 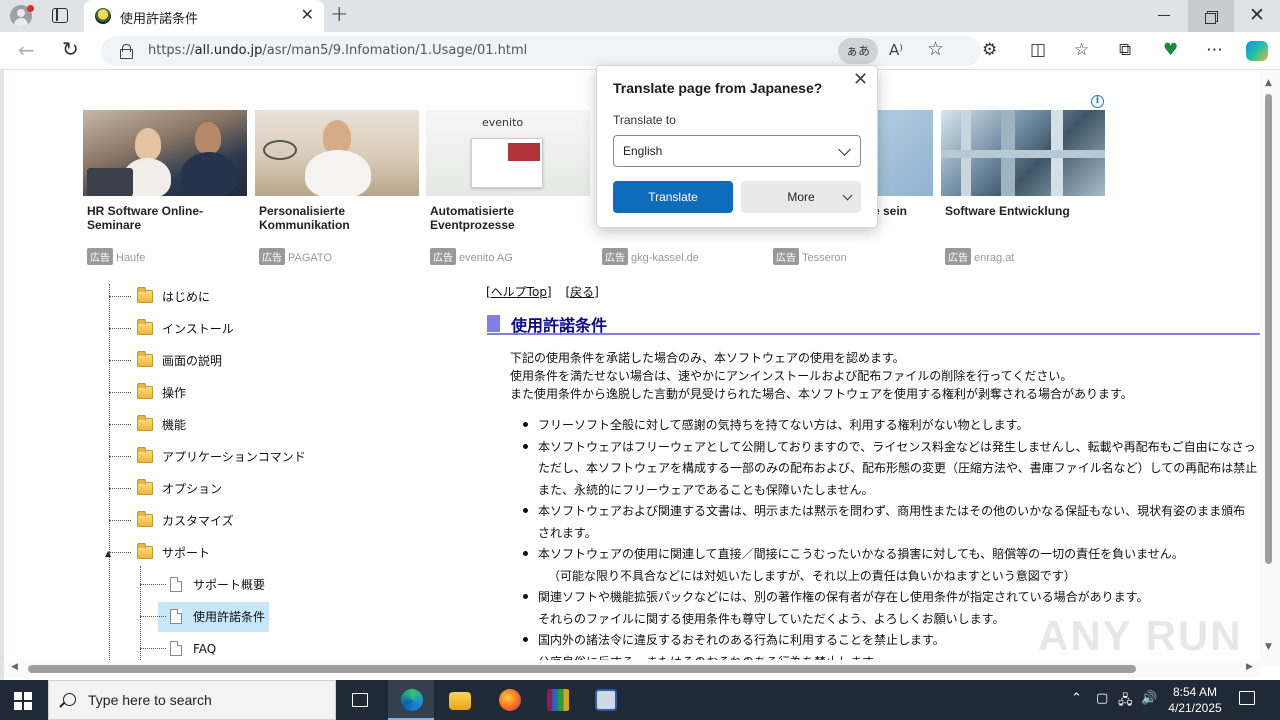 I want to click on language-select: English, so click(x=737, y=151).